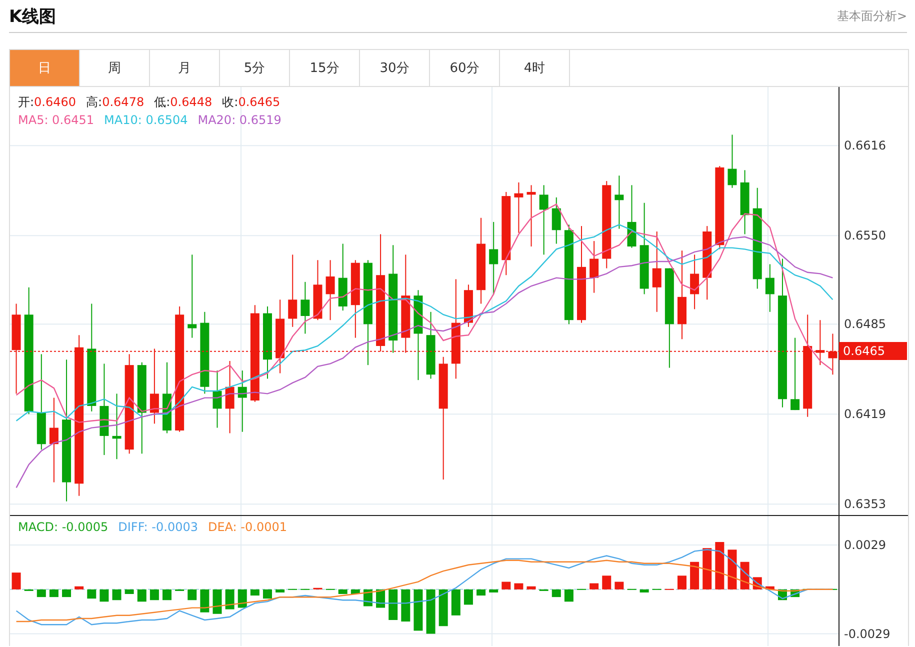  I want to click on macd-legend: DEA: -0.0001, so click(247, 527).